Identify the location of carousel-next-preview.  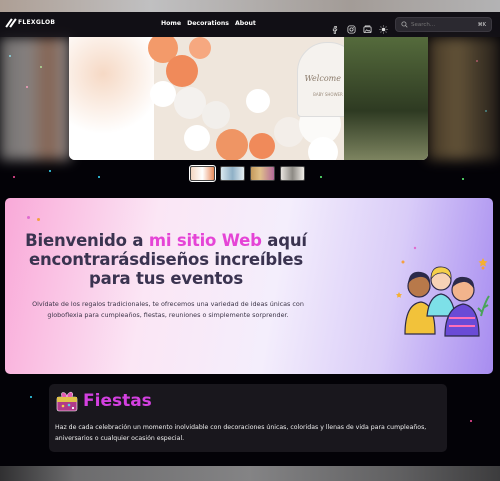
(464, 98).